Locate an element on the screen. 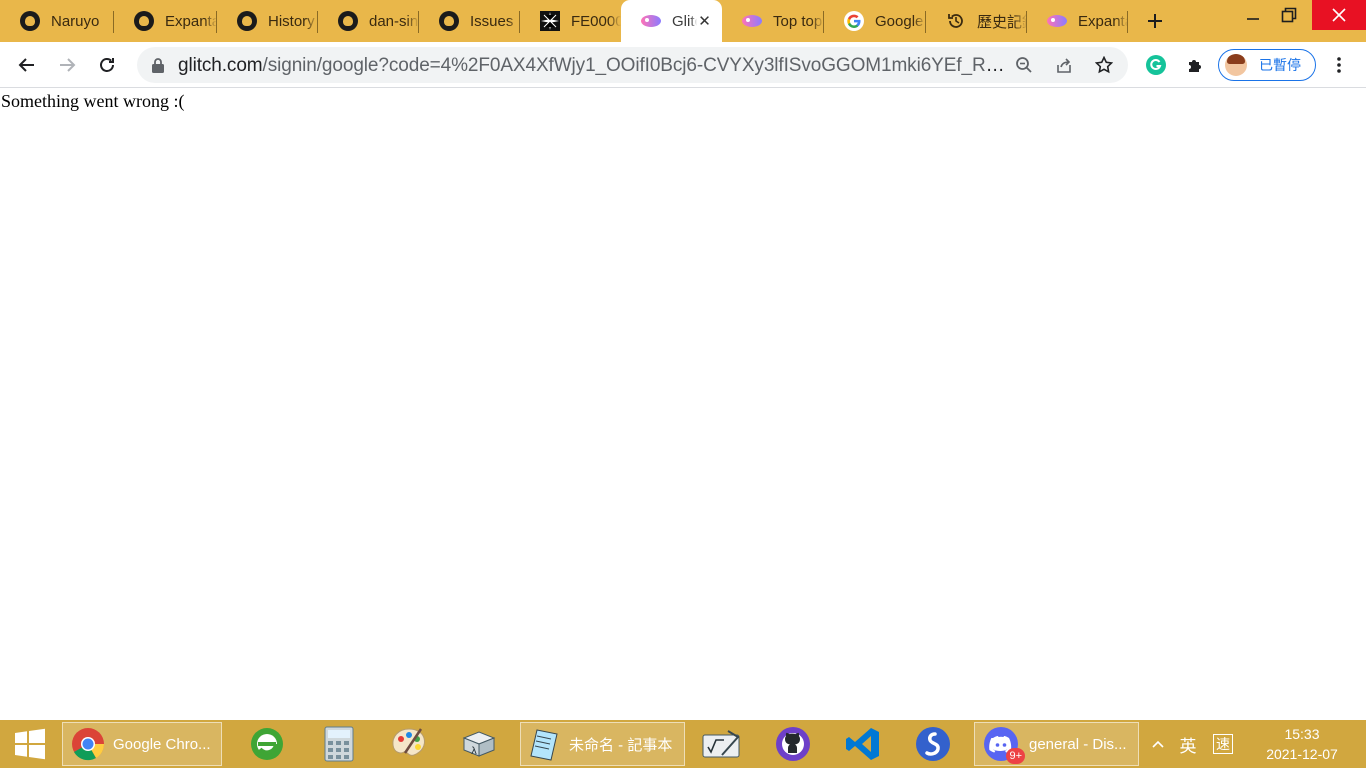 This screenshot has width=1366, height=768. taskbar-item-math-input is located at coordinates (721, 744).